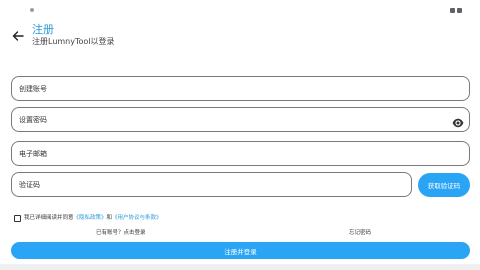 The height and width of the screenshot is (270, 480). What do you see at coordinates (229, 184) in the screenshot?
I see `verification-code-input` at bounding box center [229, 184].